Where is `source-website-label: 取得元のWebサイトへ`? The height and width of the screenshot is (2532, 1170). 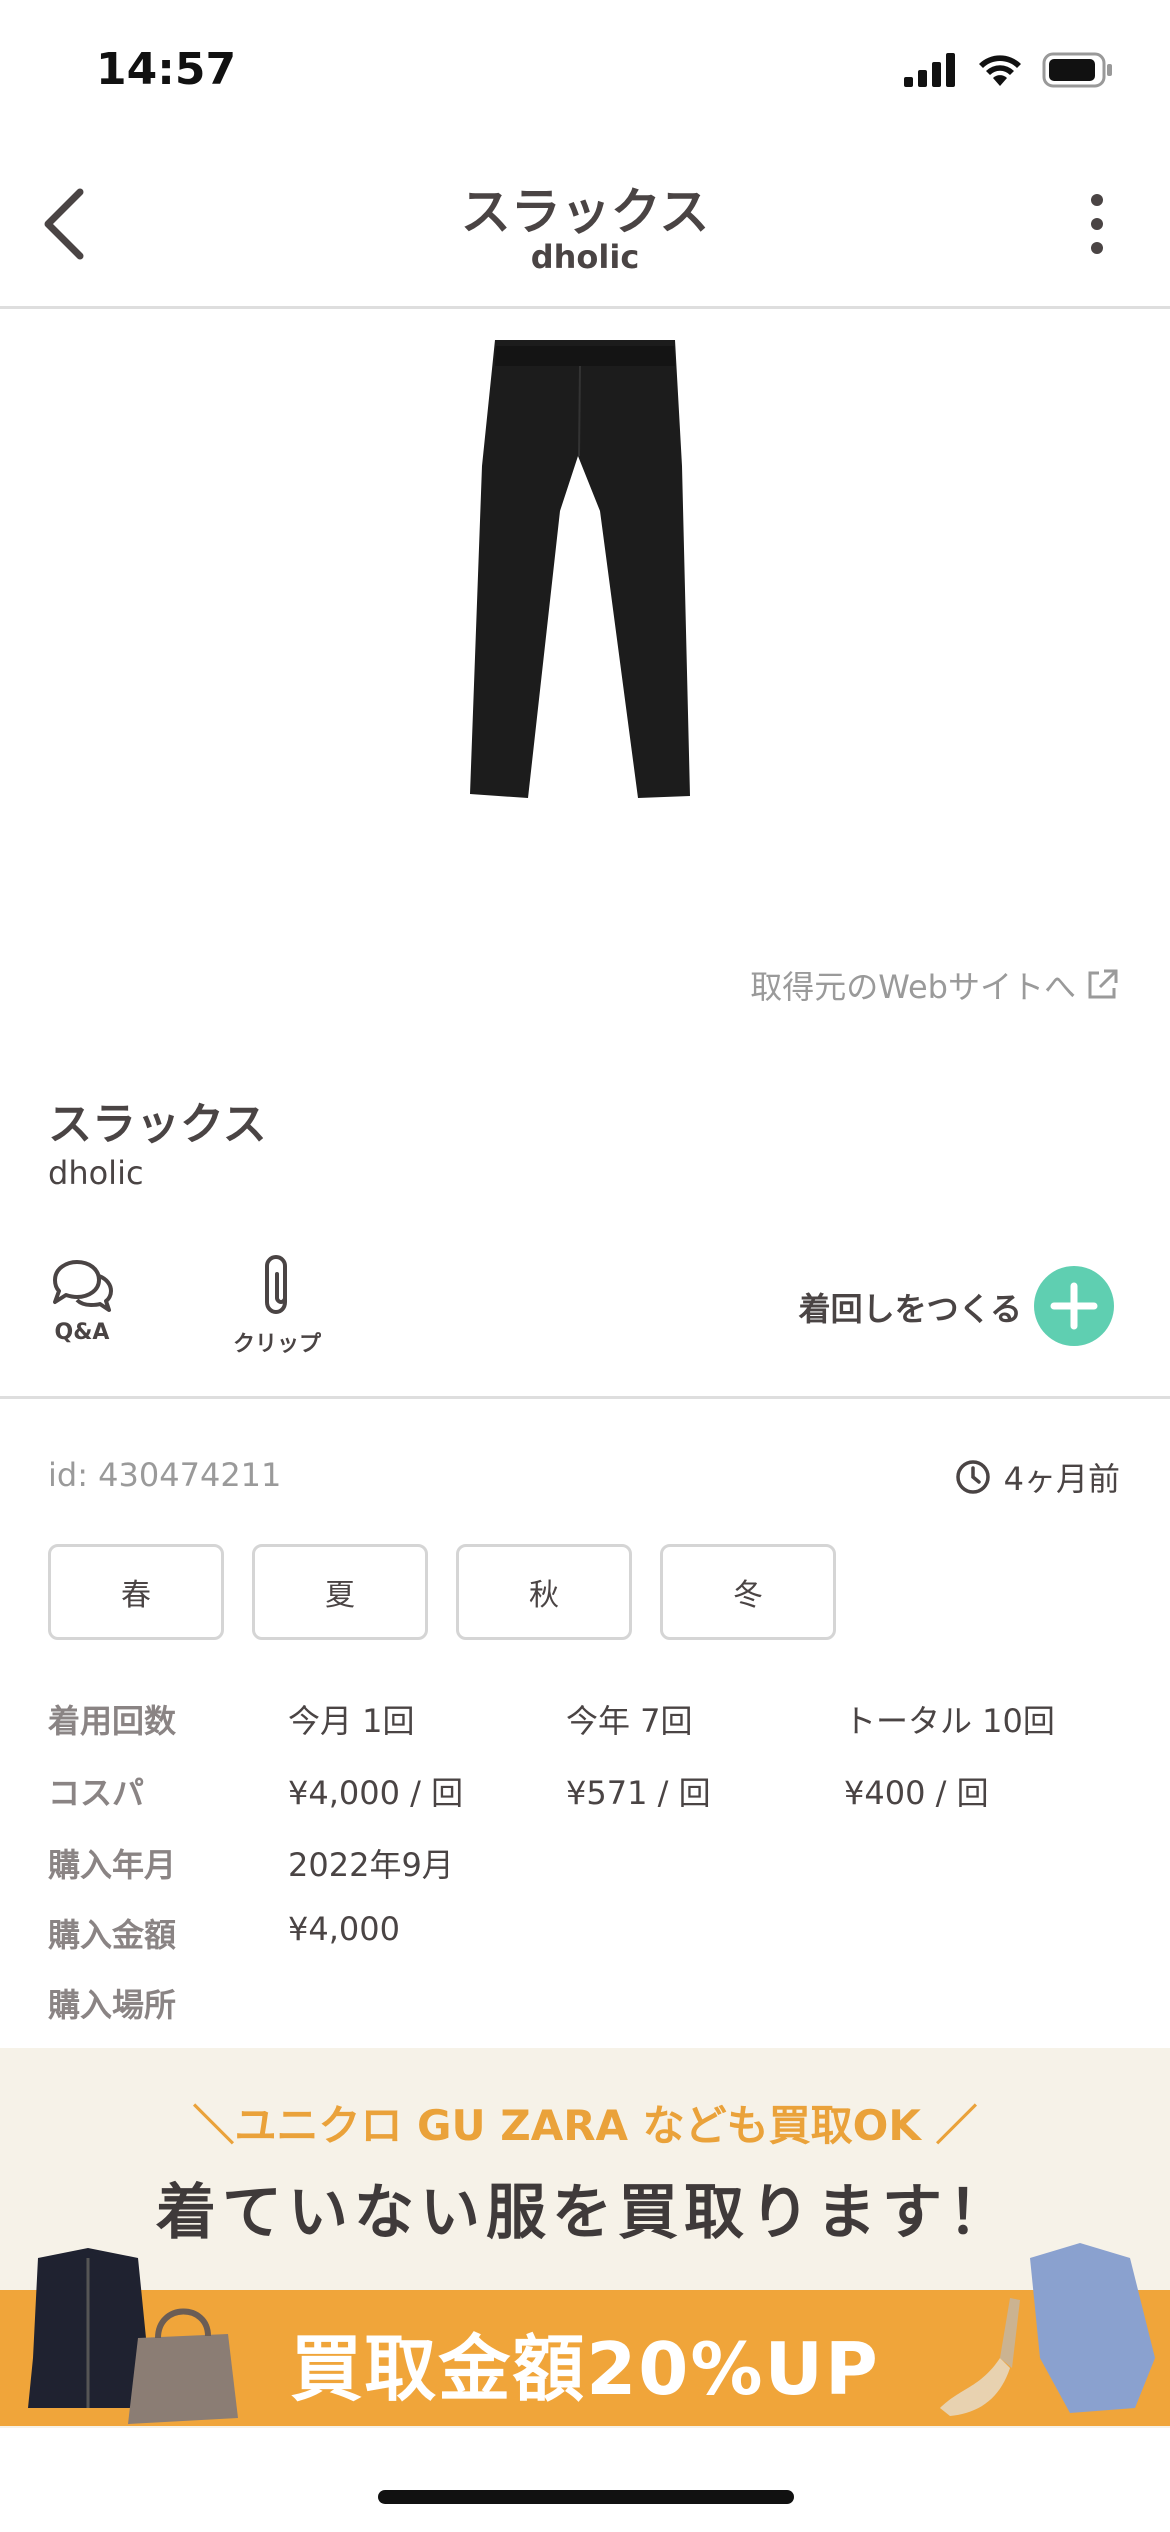 source-website-label: 取得元のWebサイトへ is located at coordinates (913, 987).